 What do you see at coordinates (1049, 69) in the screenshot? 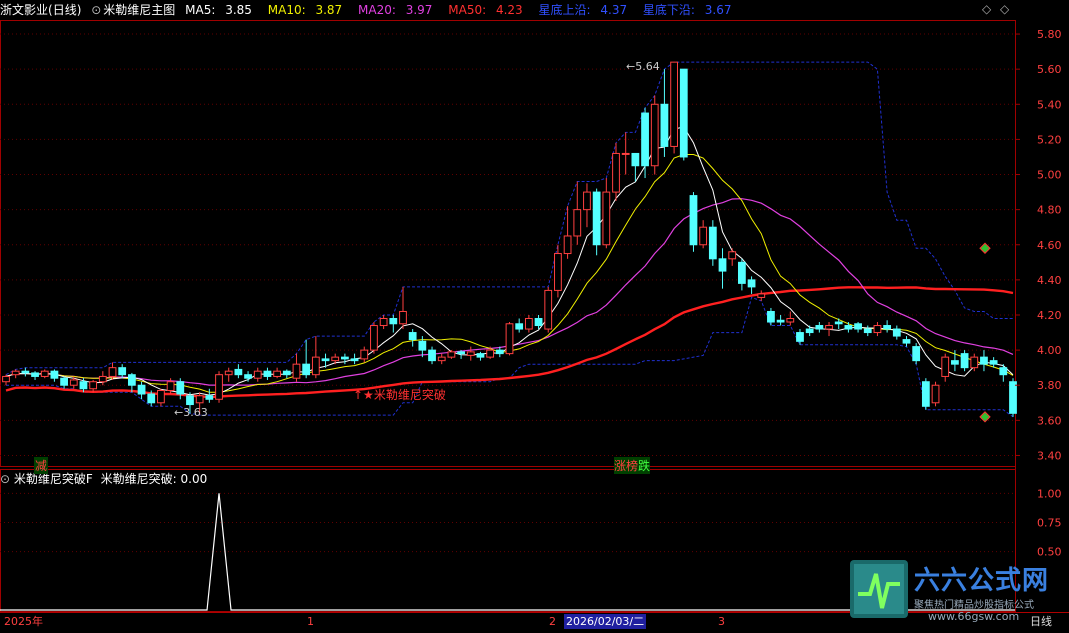
I see `price-tick-label: 5.60` at bounding box center [1049, 69].